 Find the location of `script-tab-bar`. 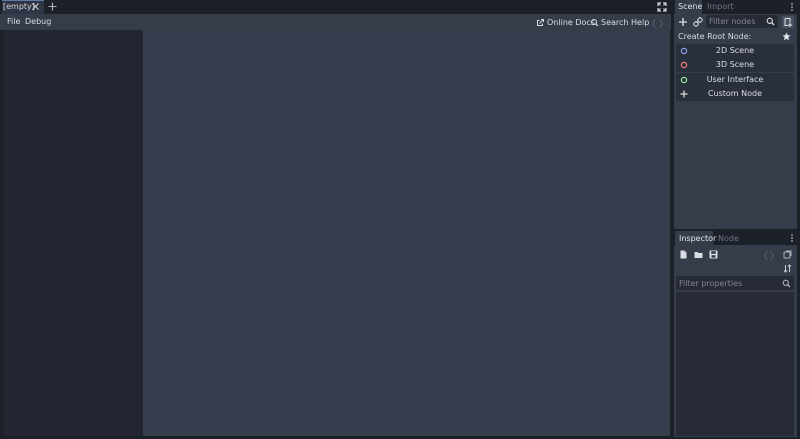

script-tab-bar is located at coordinates (335, 7).